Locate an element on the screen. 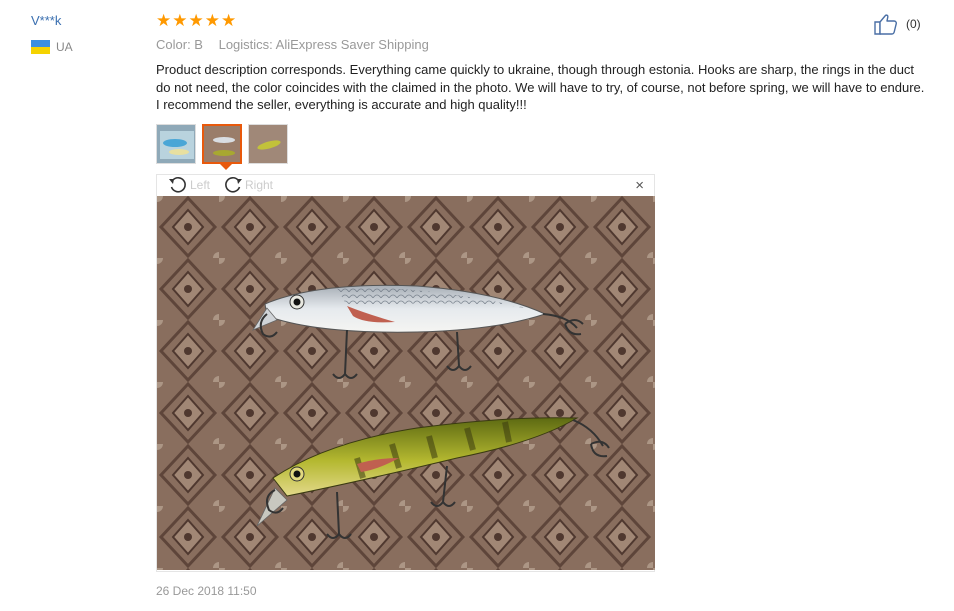  active-thumbnail-caret is located at coordinates (226, 167).